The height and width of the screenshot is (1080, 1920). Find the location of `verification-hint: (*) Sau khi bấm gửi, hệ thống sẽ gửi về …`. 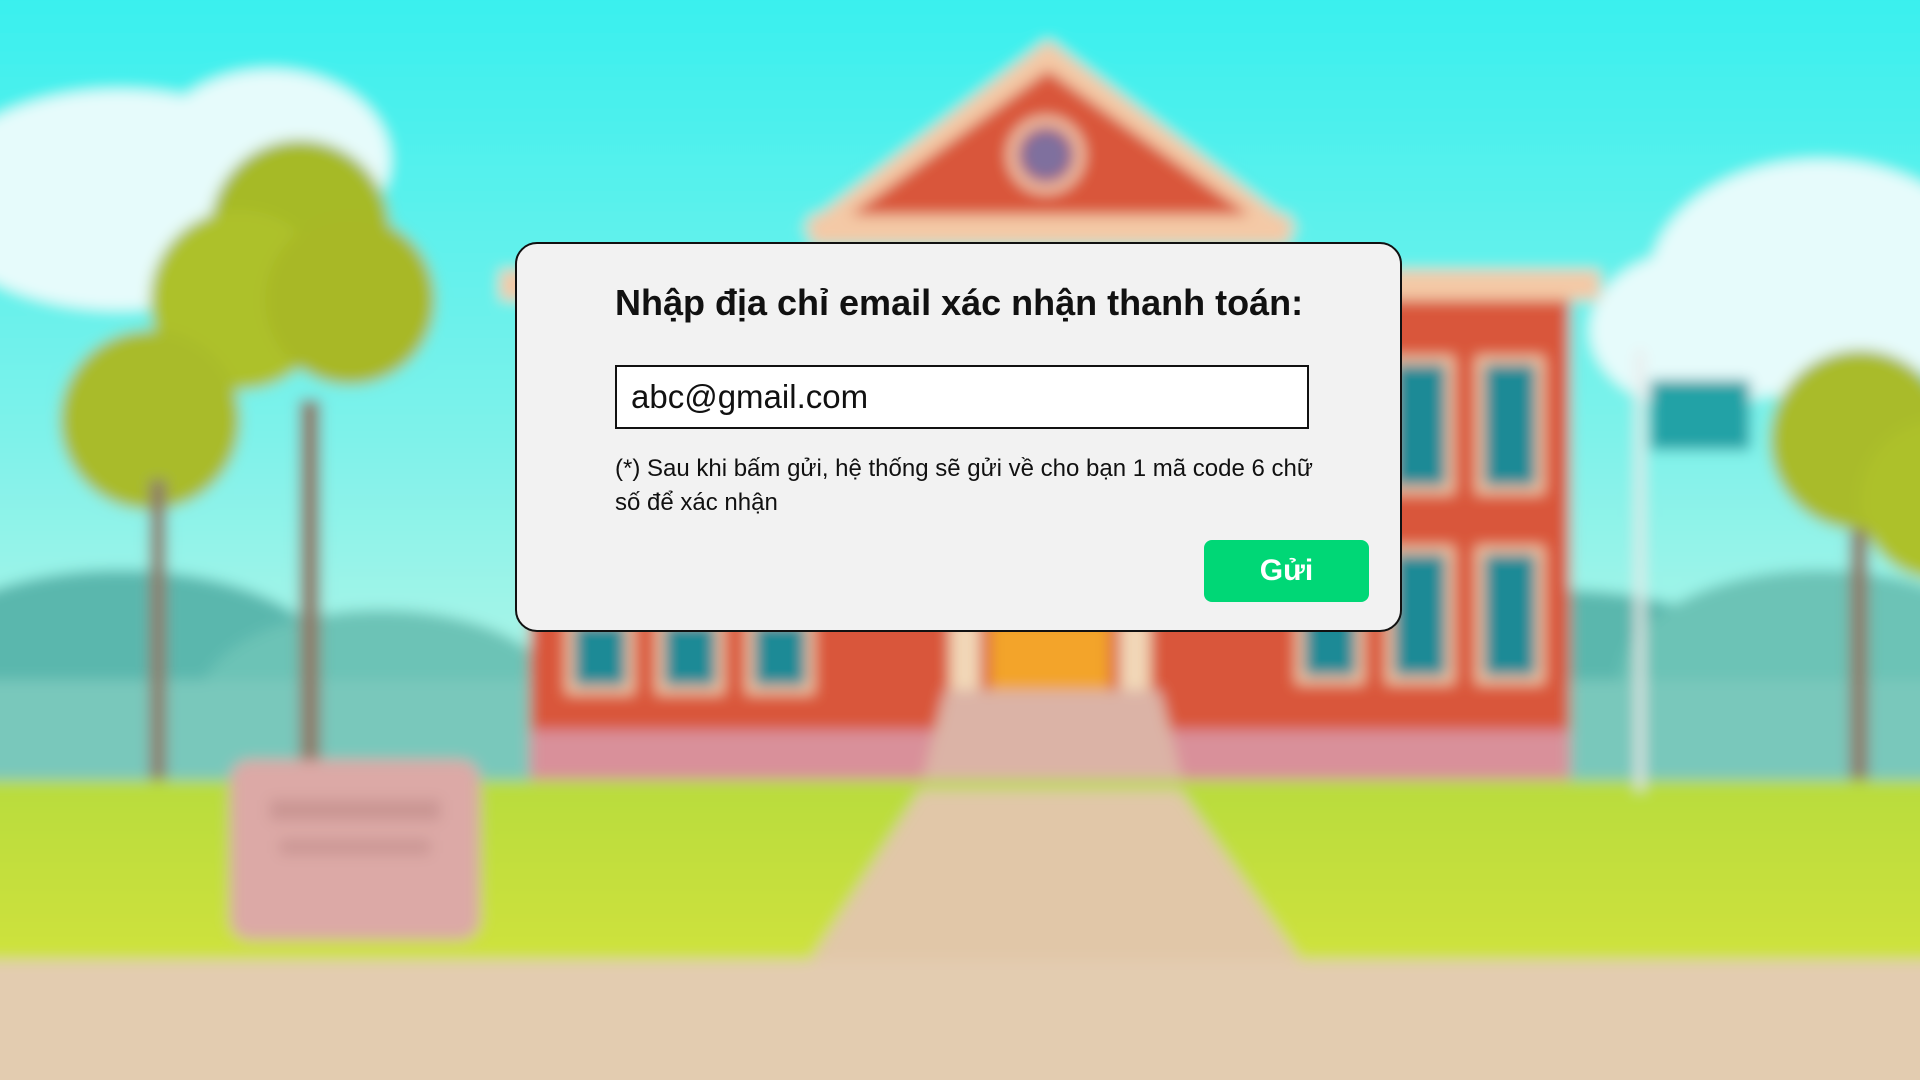

verification-hint: (*) Sau khi bấm gửi, hệ thống sẽ gửi về … is located at coordinates (964, 485).